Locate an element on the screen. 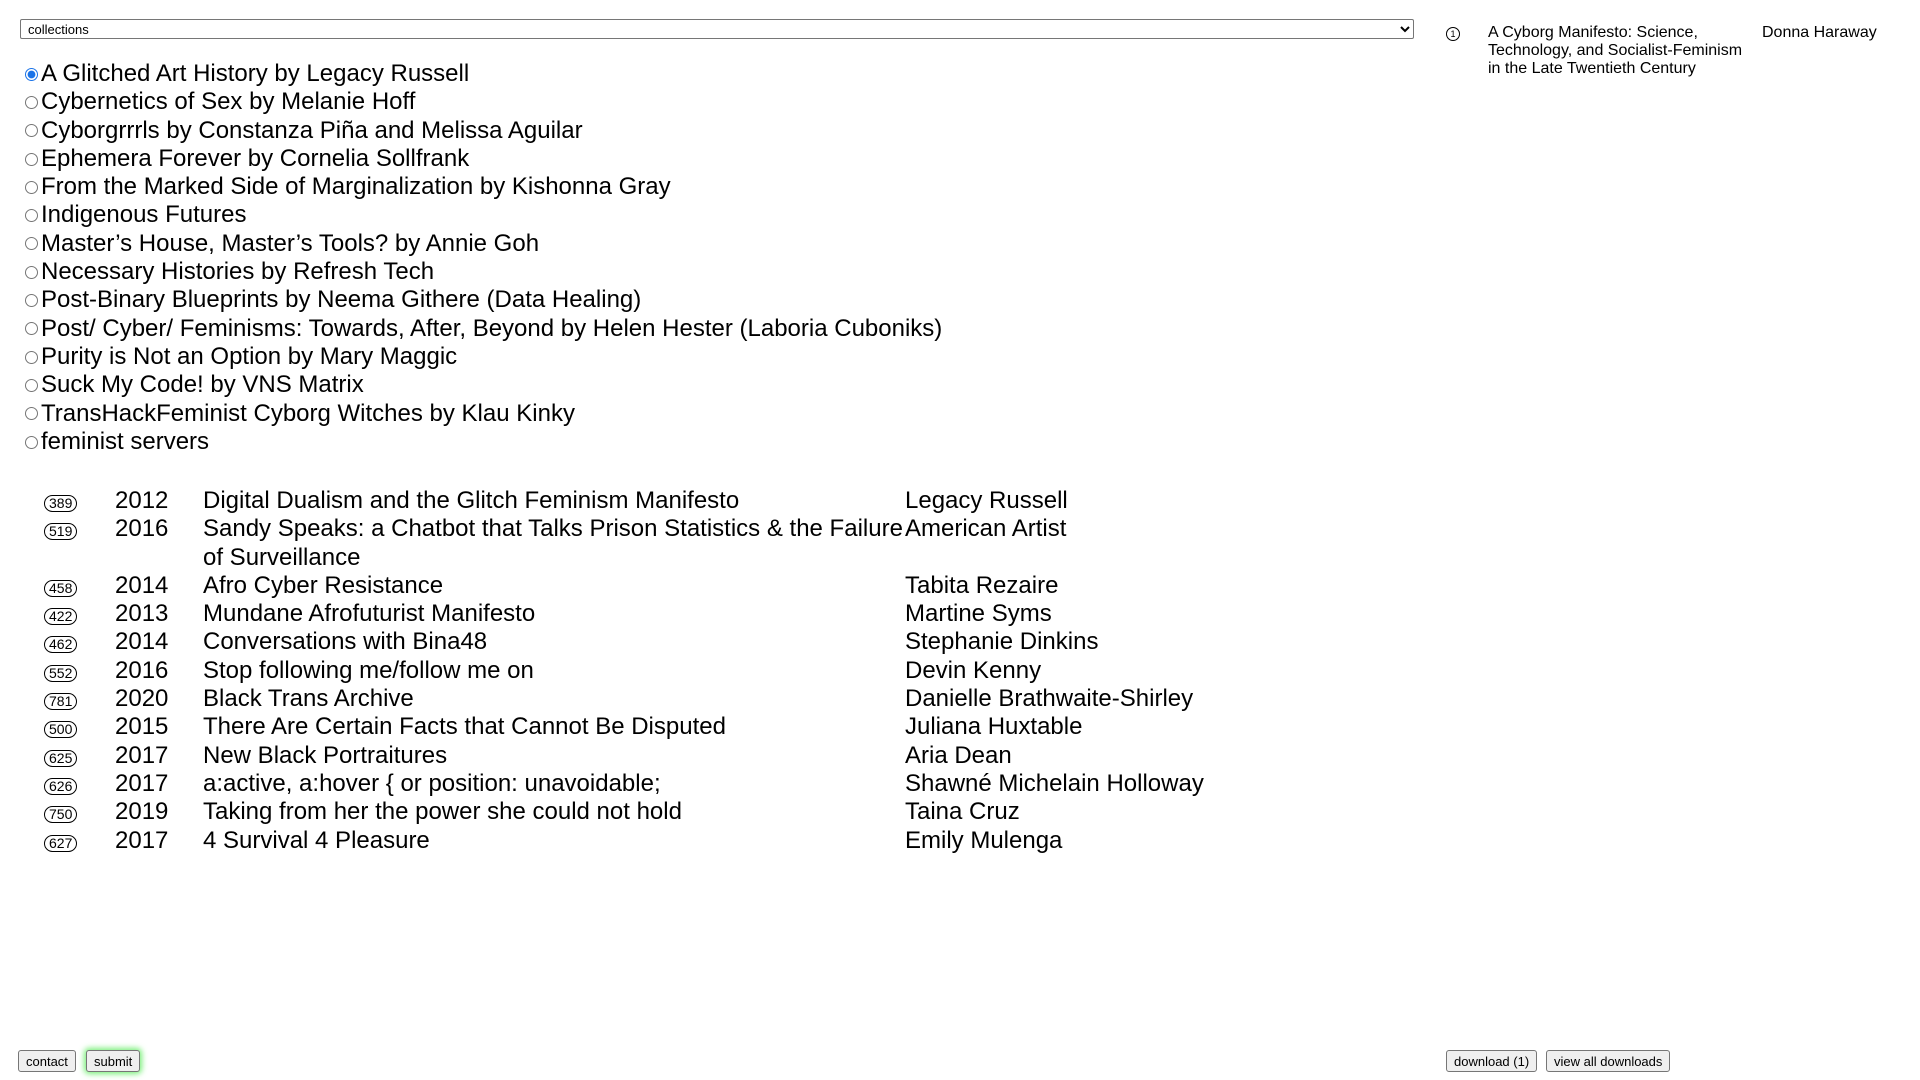 The width and height of the screenshot is (1920, 1080). collection-label: feminist servers is located at coordinates (125, 442).